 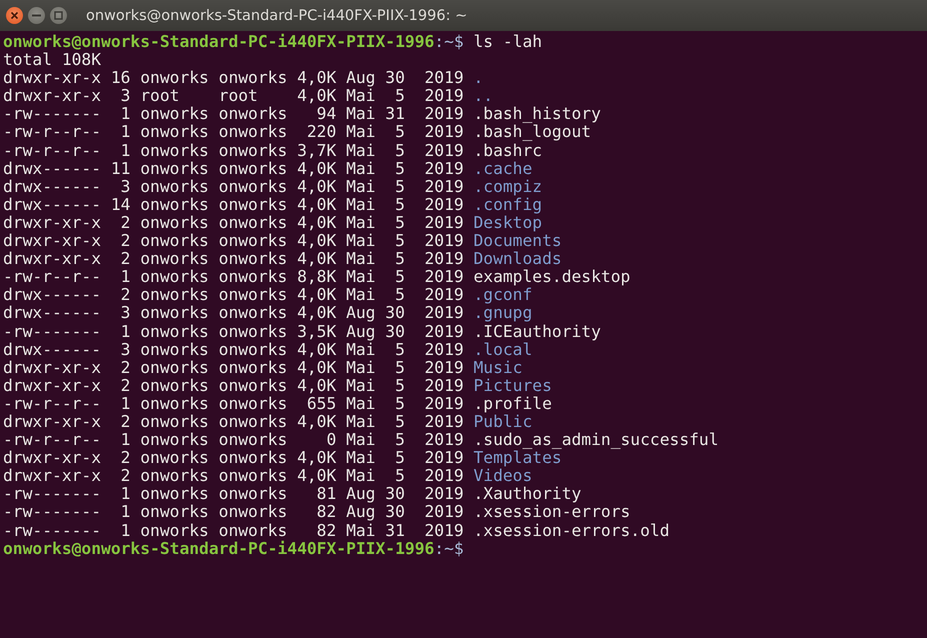 What do you see at coordinates (233, 313) in the screenshot?
I see `file-metadata: drwx------ 3 onworks onworks 4,0K Aug 30 2019` at bounding box center [233, 313].